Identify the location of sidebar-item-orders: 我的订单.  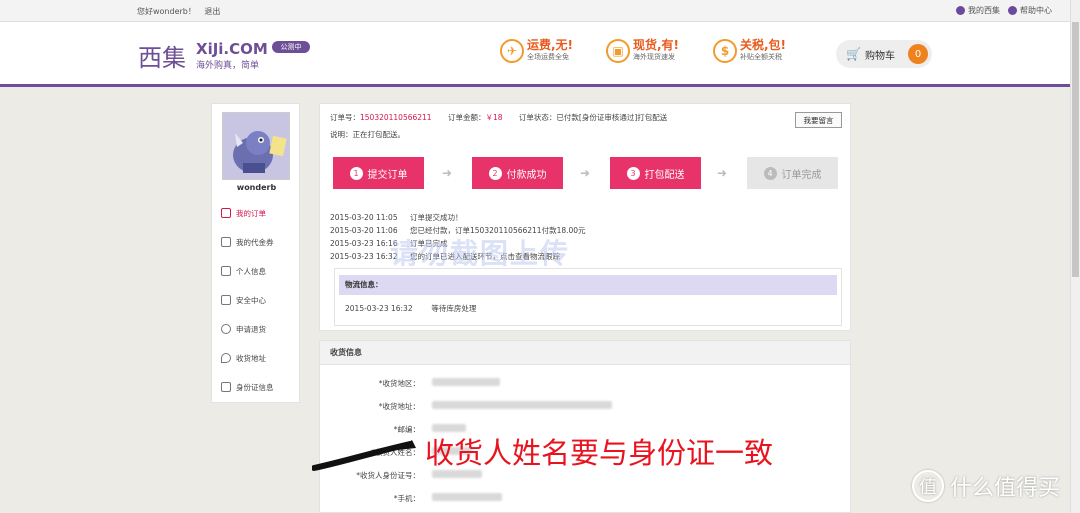
(260, 213).